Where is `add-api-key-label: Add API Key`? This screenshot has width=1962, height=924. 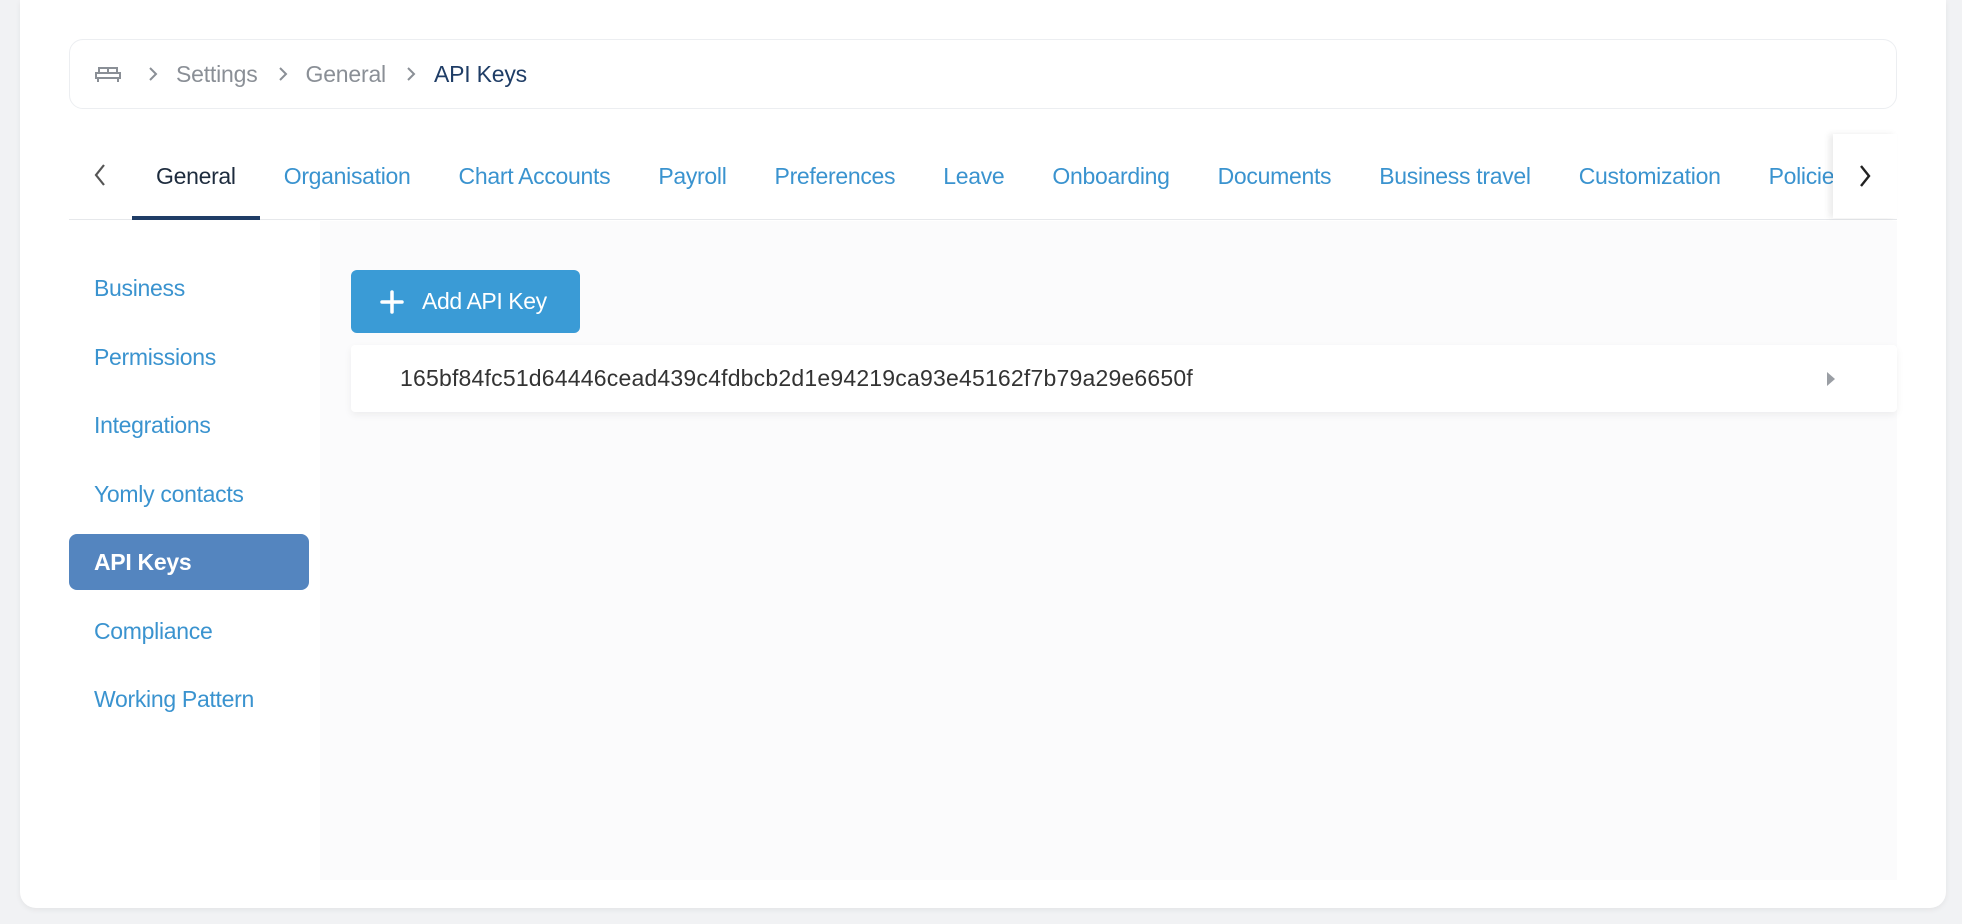
add-api-key-label: Add API Key is located at coordinates (484, 301).